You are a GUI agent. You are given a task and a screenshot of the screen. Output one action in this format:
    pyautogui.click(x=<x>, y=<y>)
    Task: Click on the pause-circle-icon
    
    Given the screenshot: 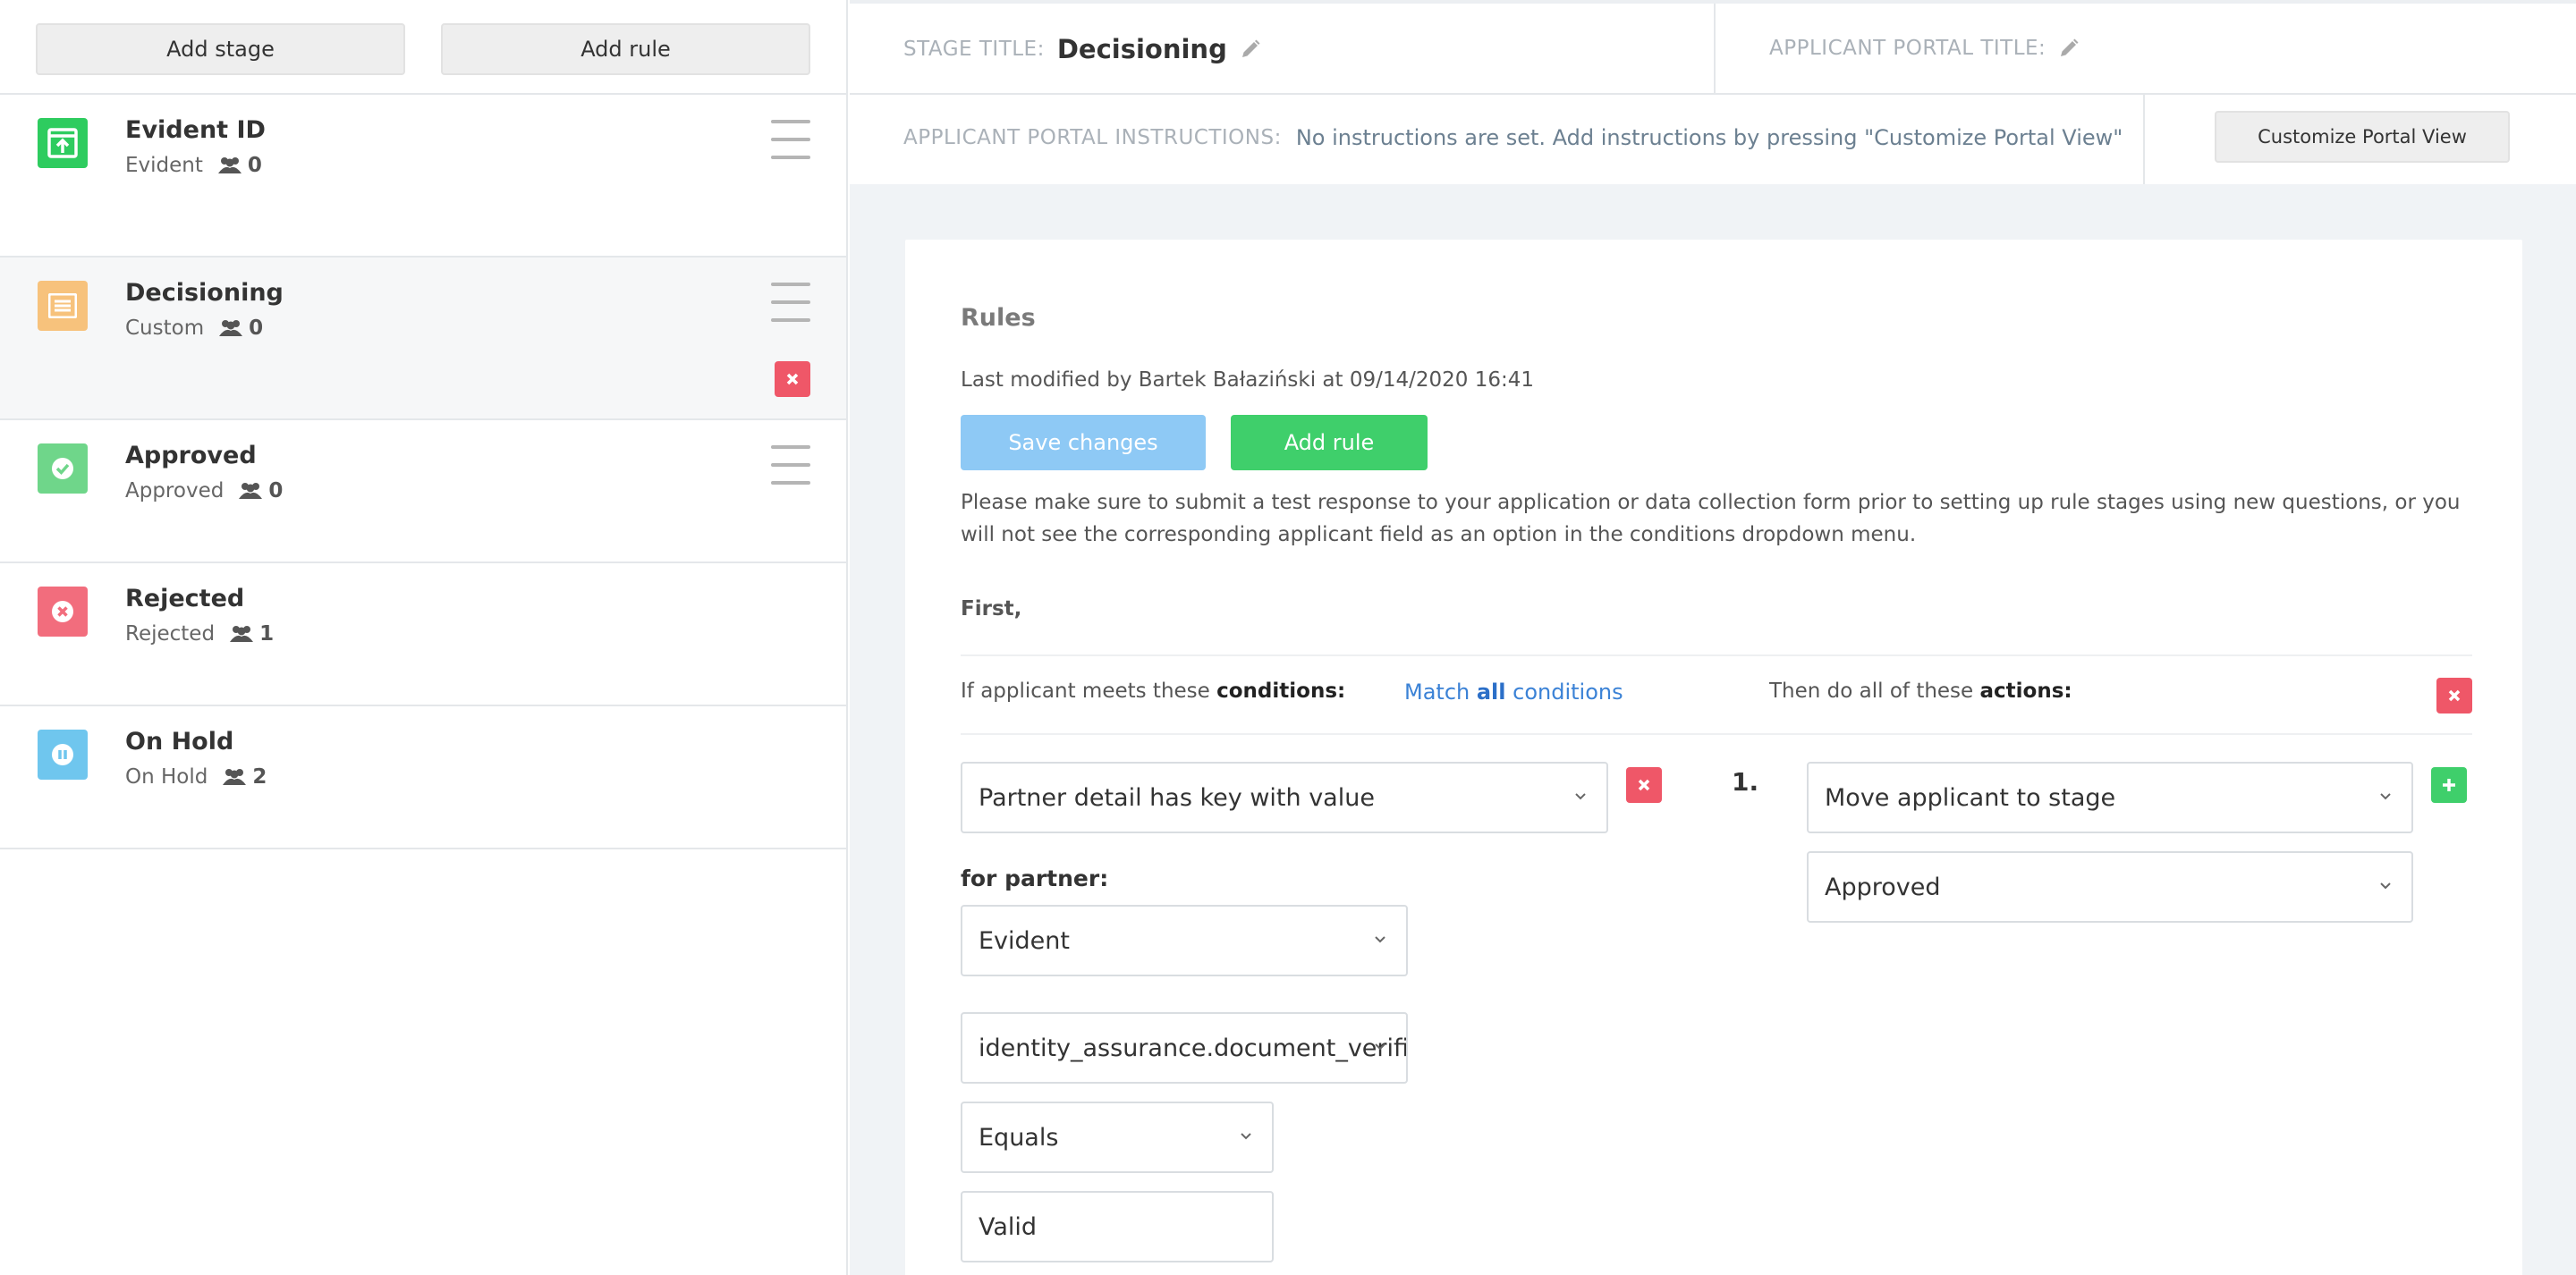 What is the action you would take?
    pyautogui.click(x=63, y=755)
    